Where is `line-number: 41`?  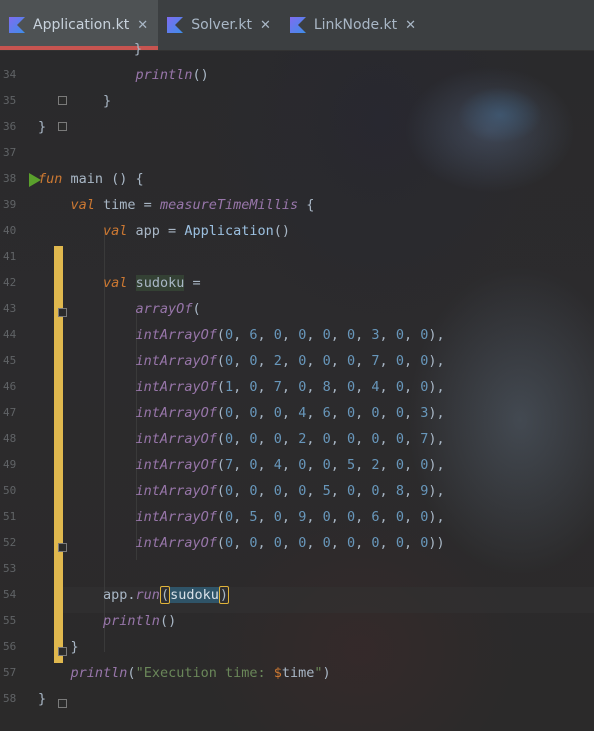
line-number: 41 is located at coordinates (10, 256).